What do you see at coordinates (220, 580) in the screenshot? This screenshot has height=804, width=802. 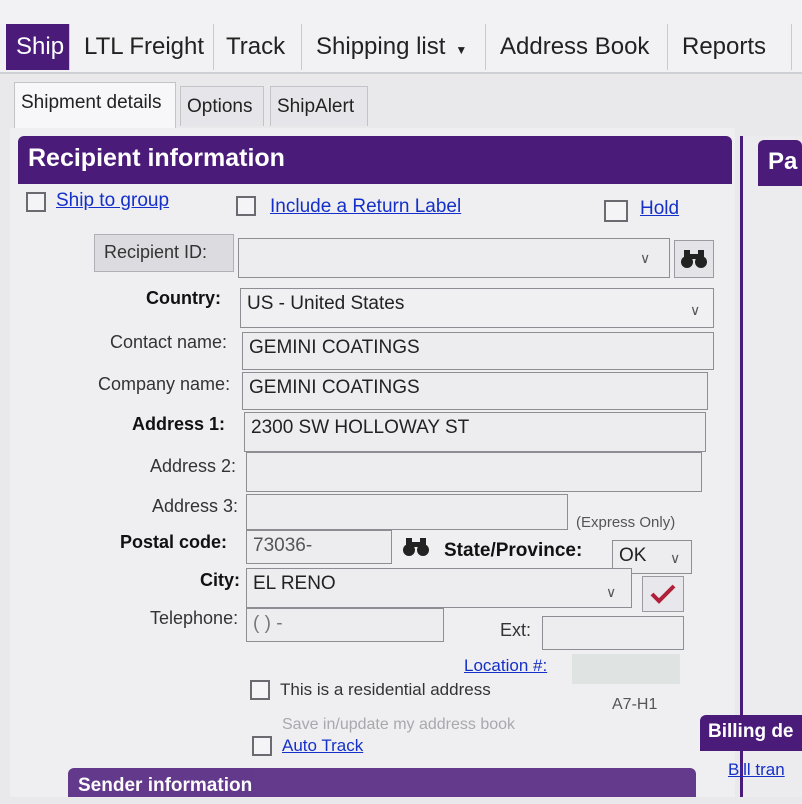 I see `city-label: City:` at bounding box center [220, 580].